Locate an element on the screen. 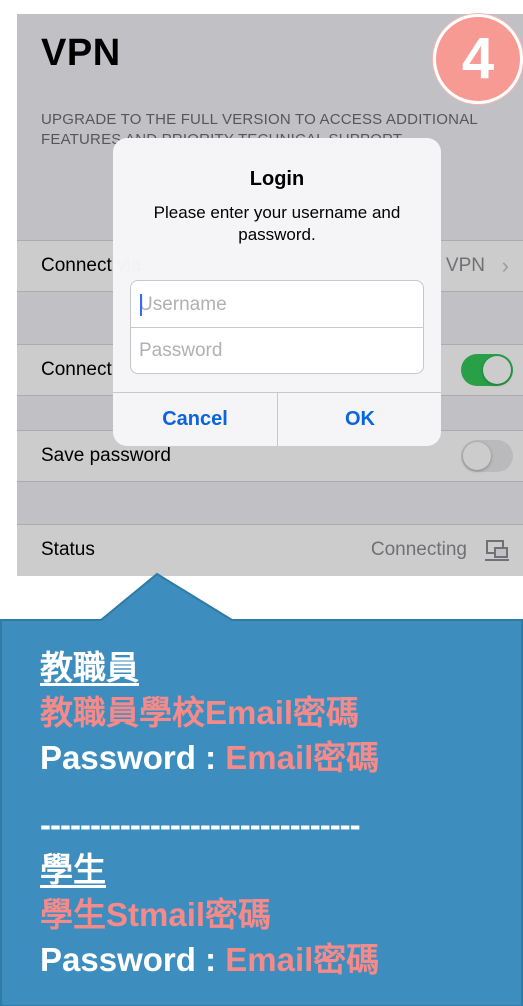  staff-password-line: Password : Email密碼 is located at coordinates (280, 757).